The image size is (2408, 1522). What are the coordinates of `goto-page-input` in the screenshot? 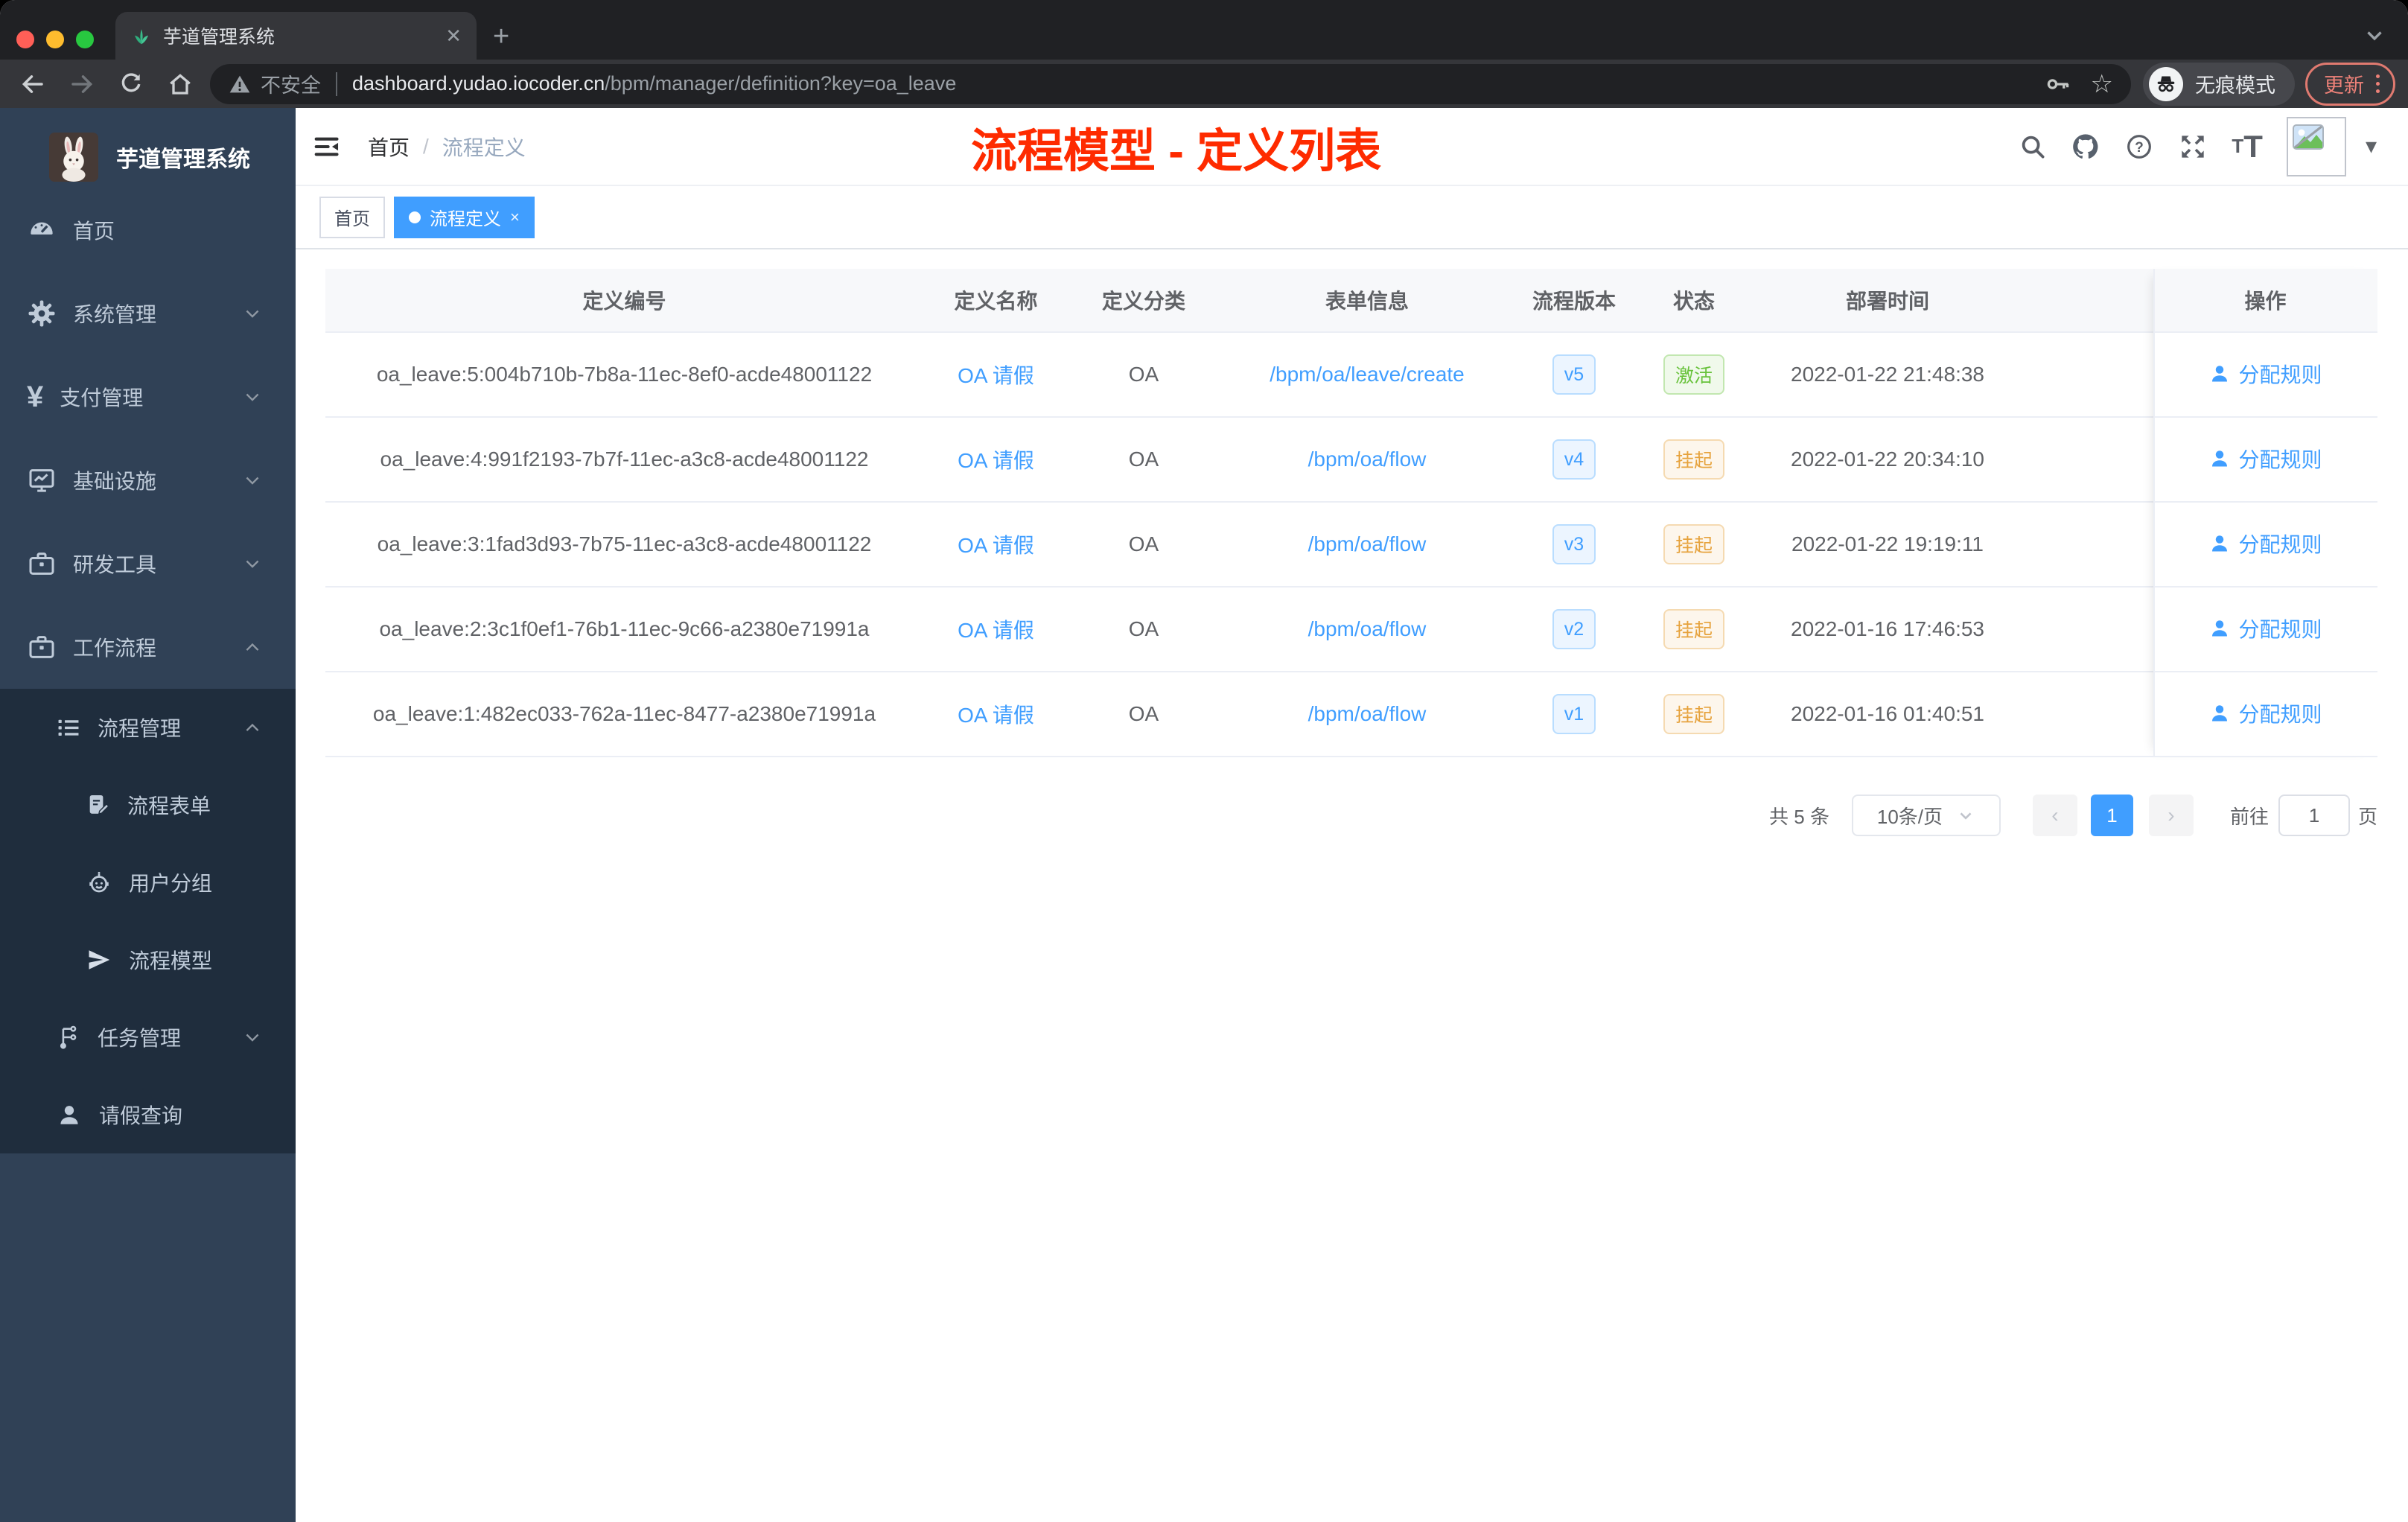 It's located at (2314, 815).